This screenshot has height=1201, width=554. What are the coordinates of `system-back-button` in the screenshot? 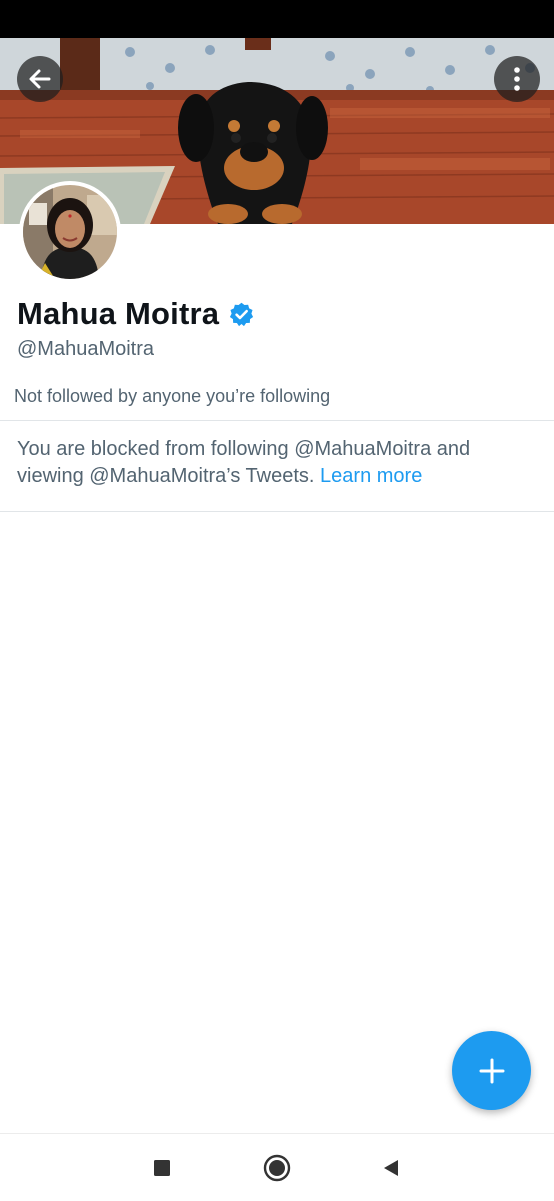 It's located at (391, 1168).